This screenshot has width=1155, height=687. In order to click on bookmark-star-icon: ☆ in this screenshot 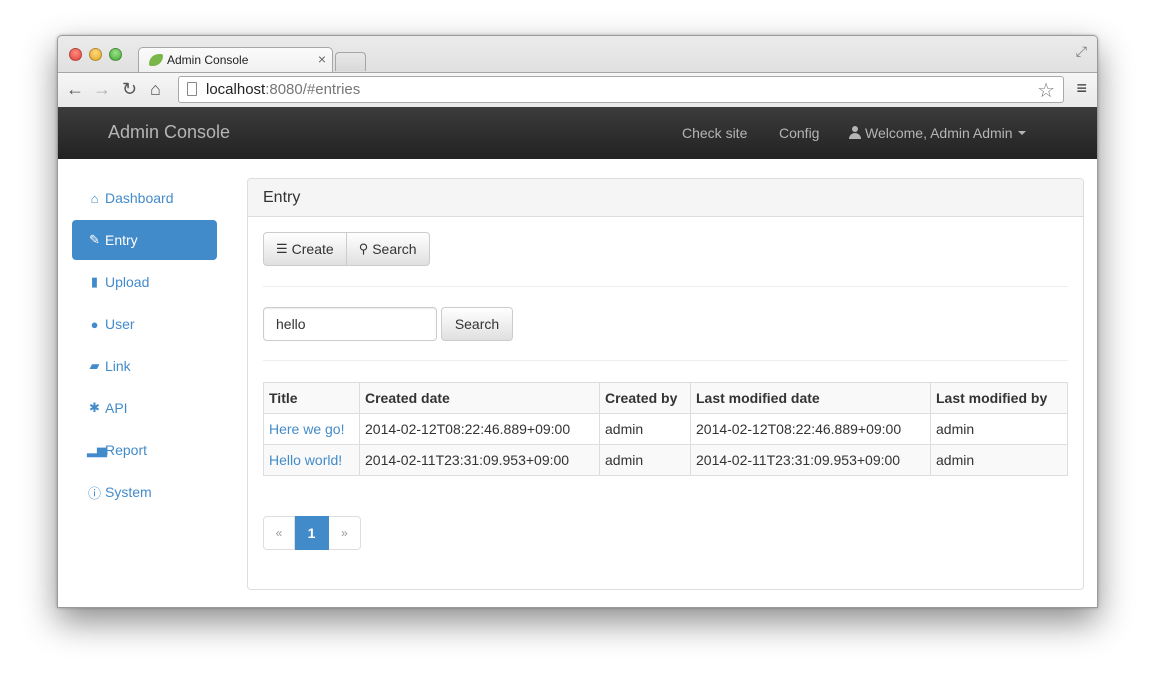, I will do `click(1046, 90)`.